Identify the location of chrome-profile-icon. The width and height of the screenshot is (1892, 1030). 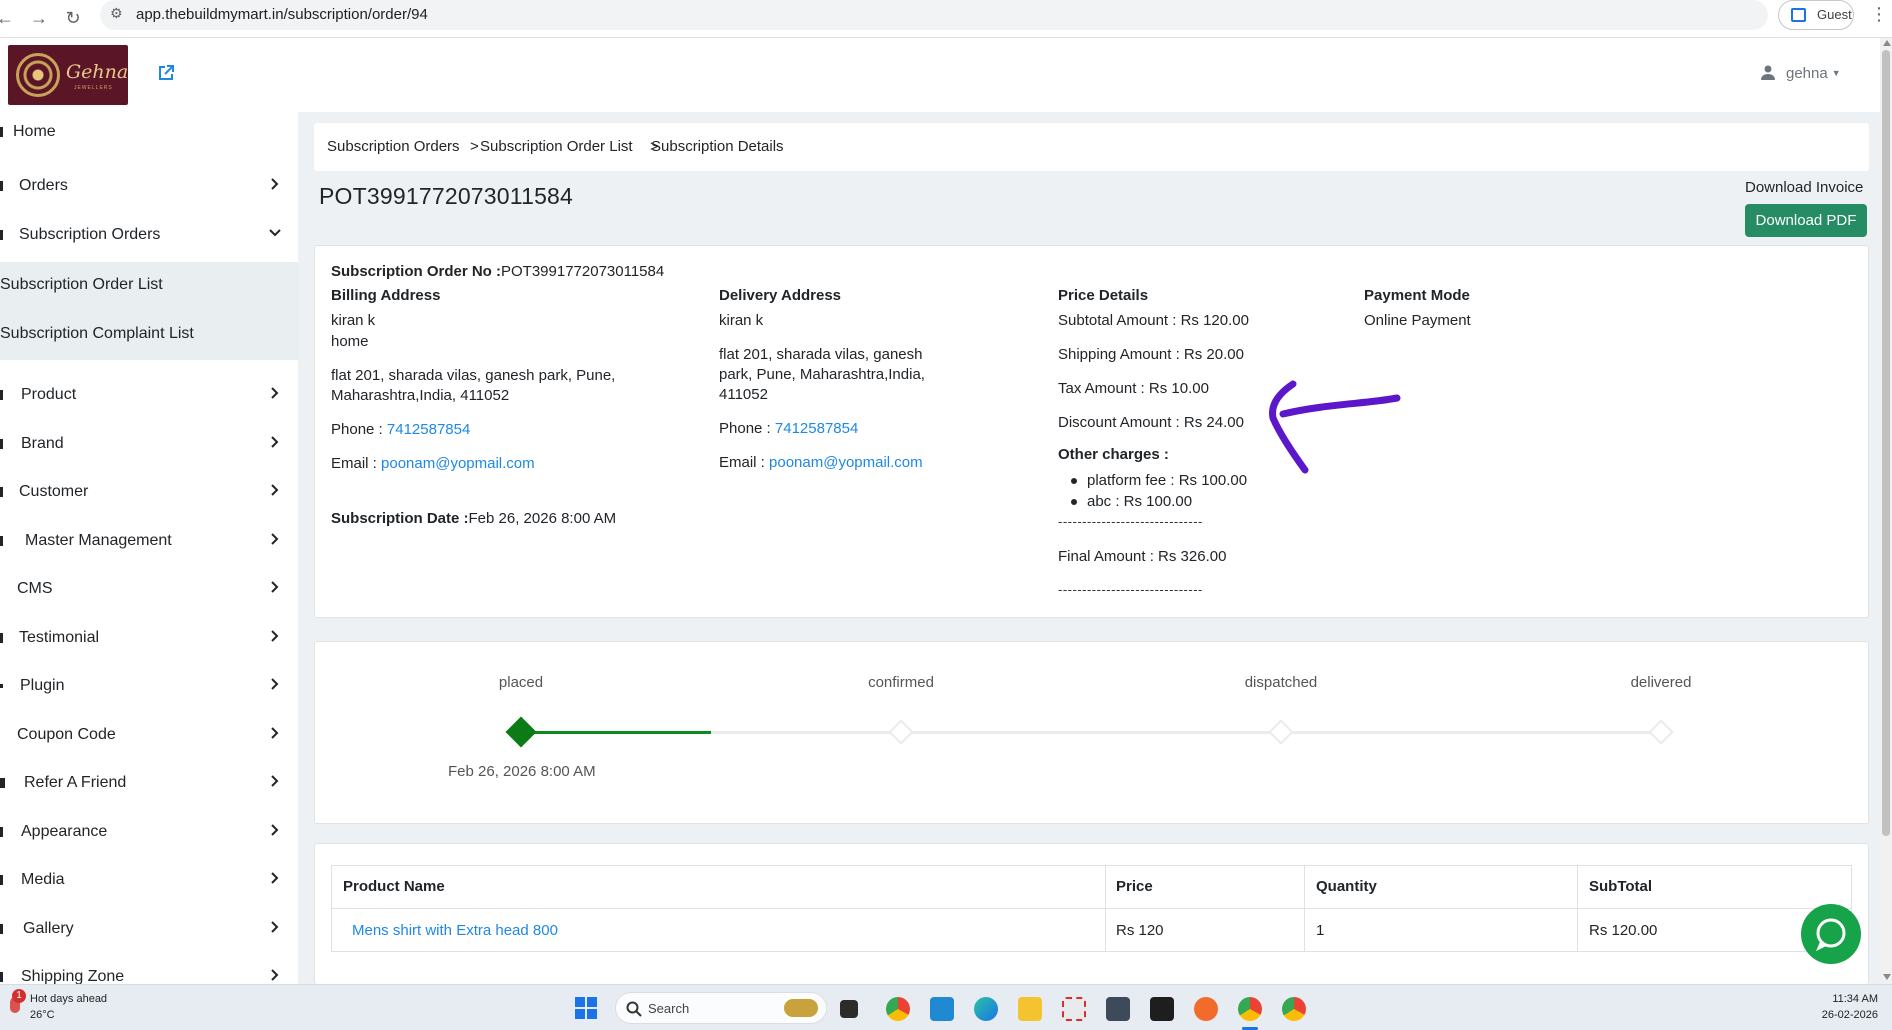
(1294, 1009).